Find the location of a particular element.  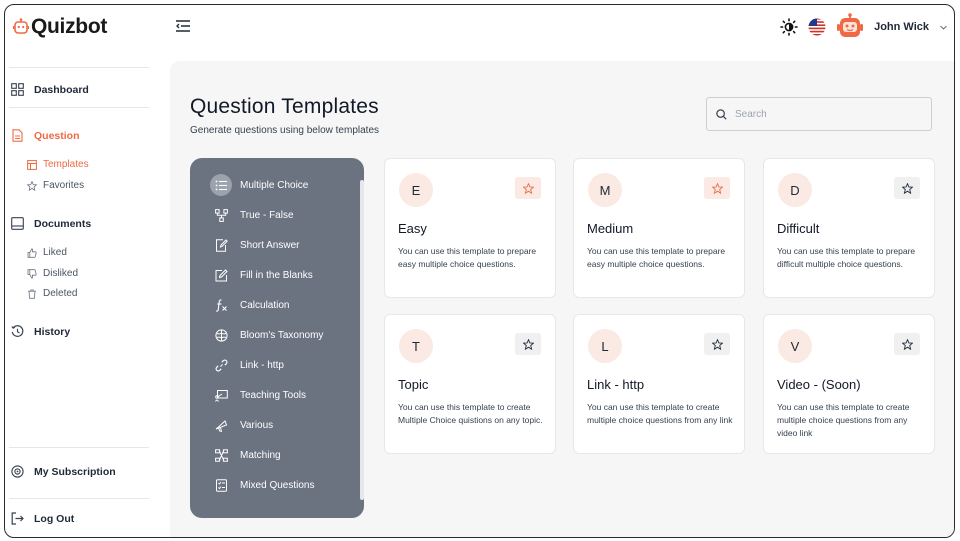

short-answer-icon-wrap is located at coordinates (221, 245).